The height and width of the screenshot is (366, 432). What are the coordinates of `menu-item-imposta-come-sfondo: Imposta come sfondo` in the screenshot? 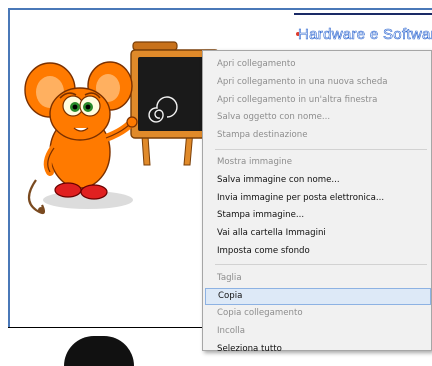 It's located at (318, 251).